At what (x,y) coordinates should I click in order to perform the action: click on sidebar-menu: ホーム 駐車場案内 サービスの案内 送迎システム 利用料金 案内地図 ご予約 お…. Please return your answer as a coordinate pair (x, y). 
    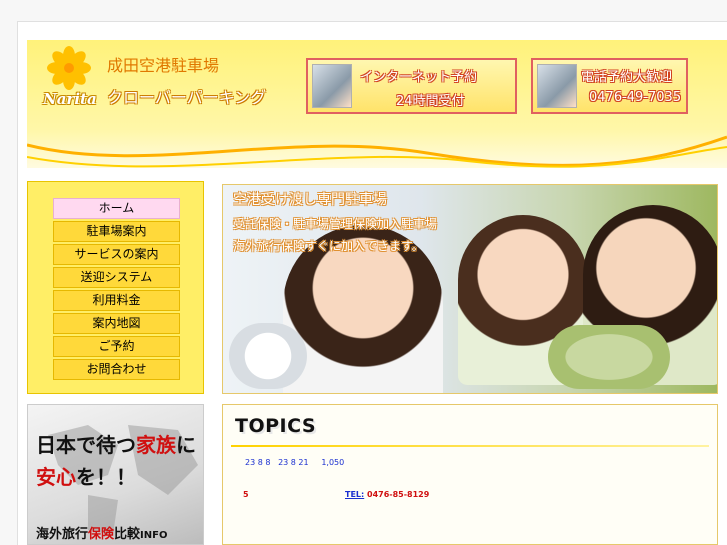
    Looking at the image, I should click on (115, 287).